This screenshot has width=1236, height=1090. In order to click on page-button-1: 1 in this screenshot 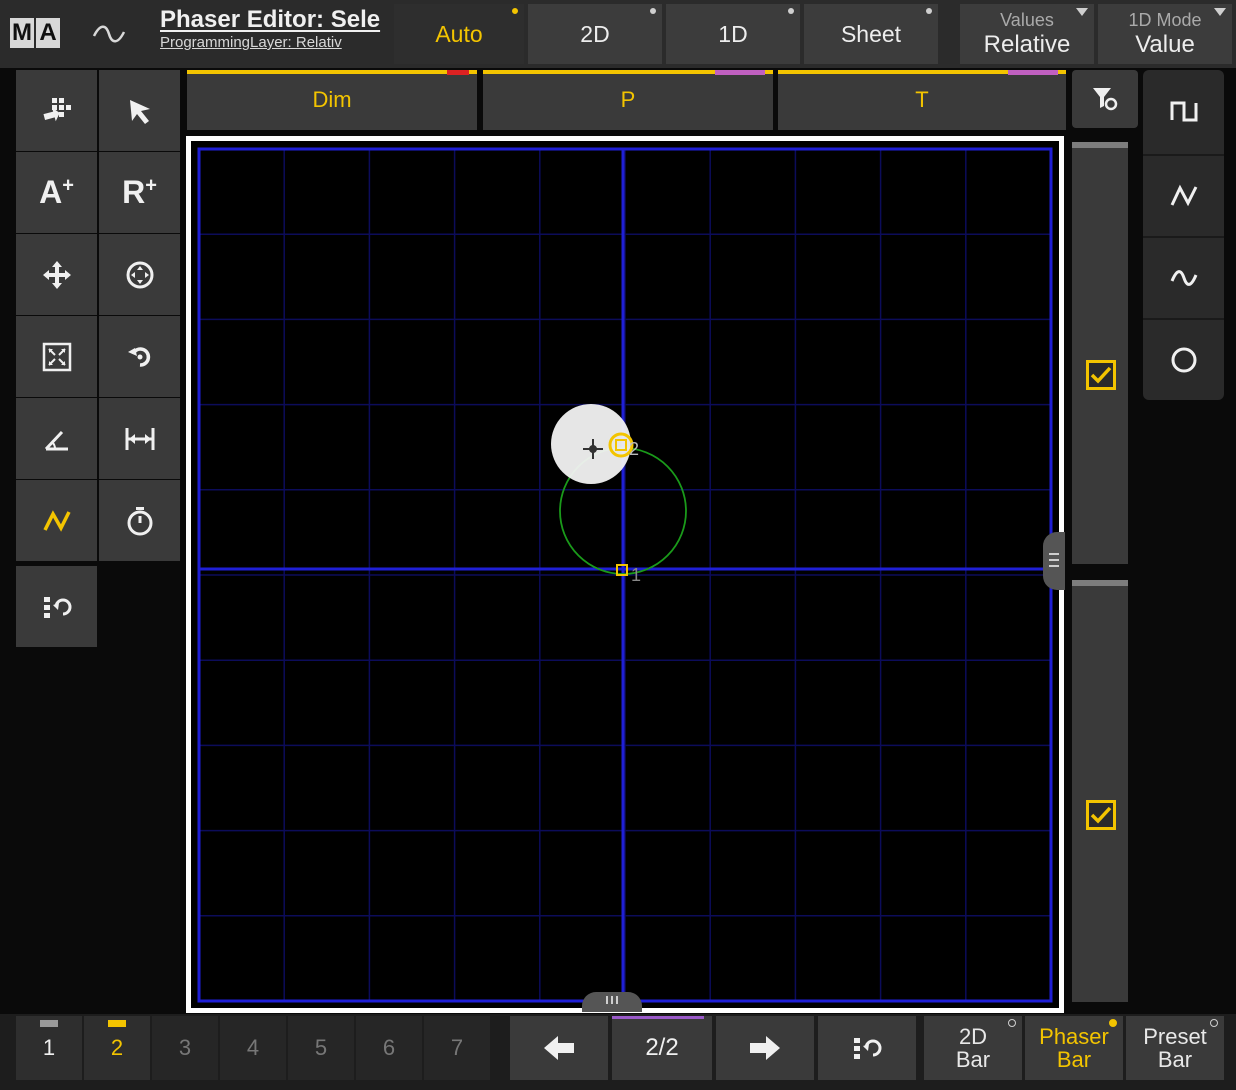, I will do `click(49, 1048)`.